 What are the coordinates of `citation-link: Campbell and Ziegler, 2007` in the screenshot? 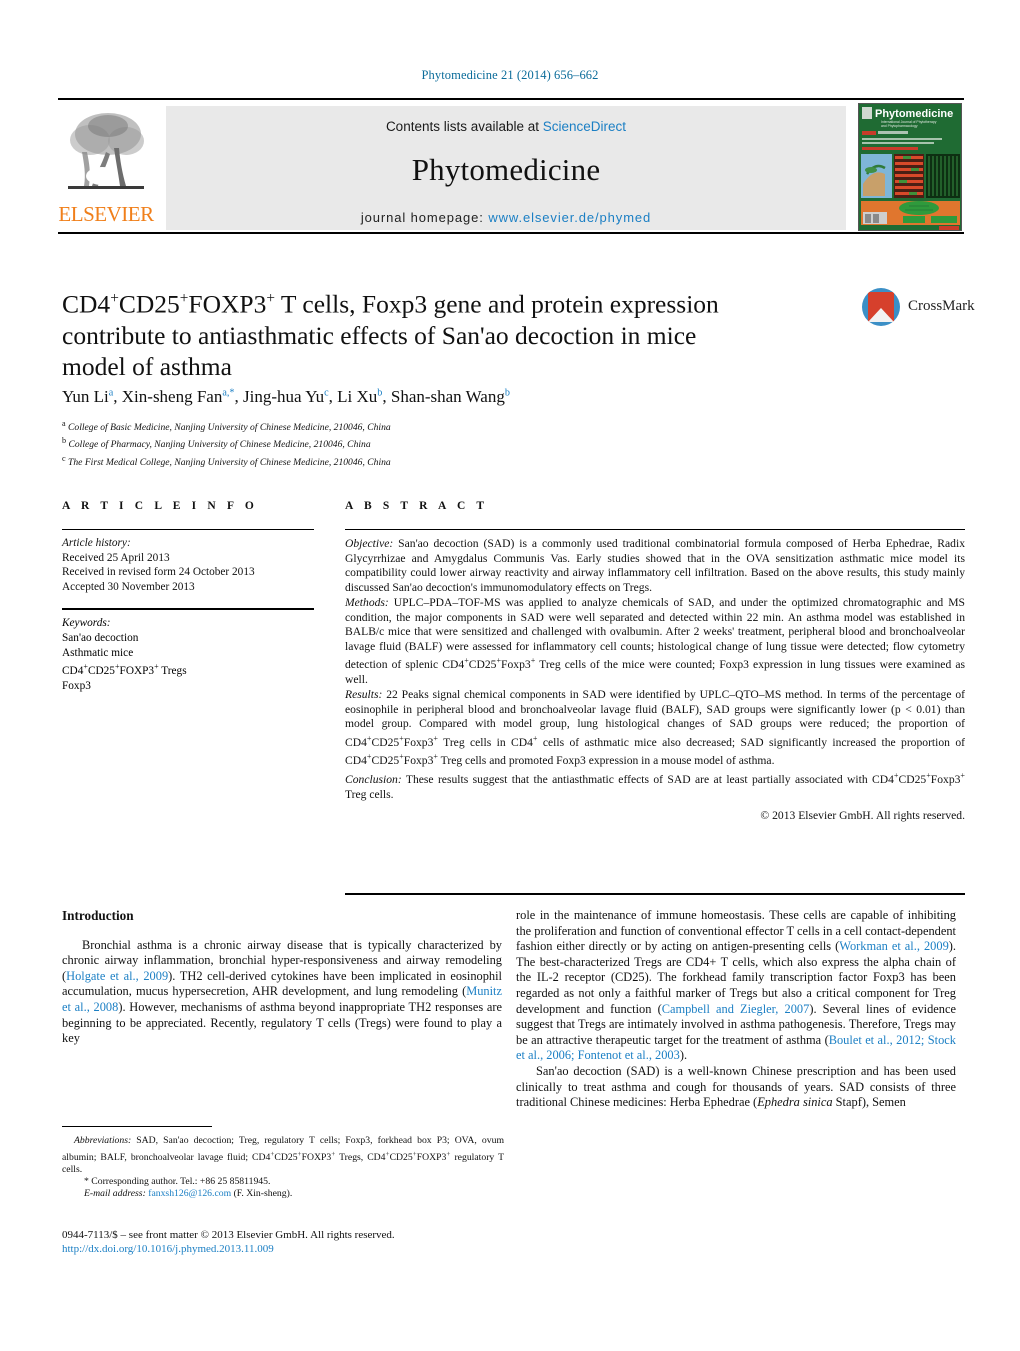 It's located at (736, 1009).